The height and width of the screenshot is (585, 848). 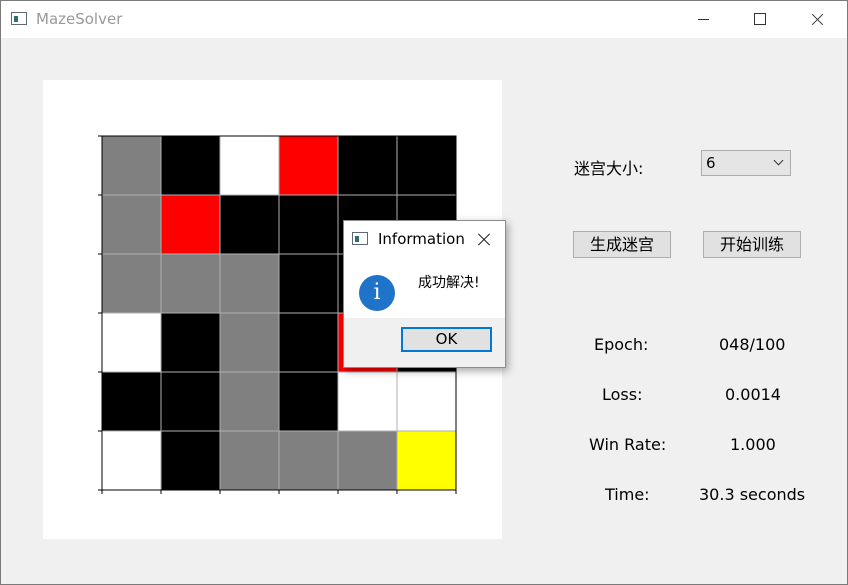 What do you see at coordinates (778, 160) in the screenshot?
I see `chevron-down-icon` at bounding box center [778, 160].